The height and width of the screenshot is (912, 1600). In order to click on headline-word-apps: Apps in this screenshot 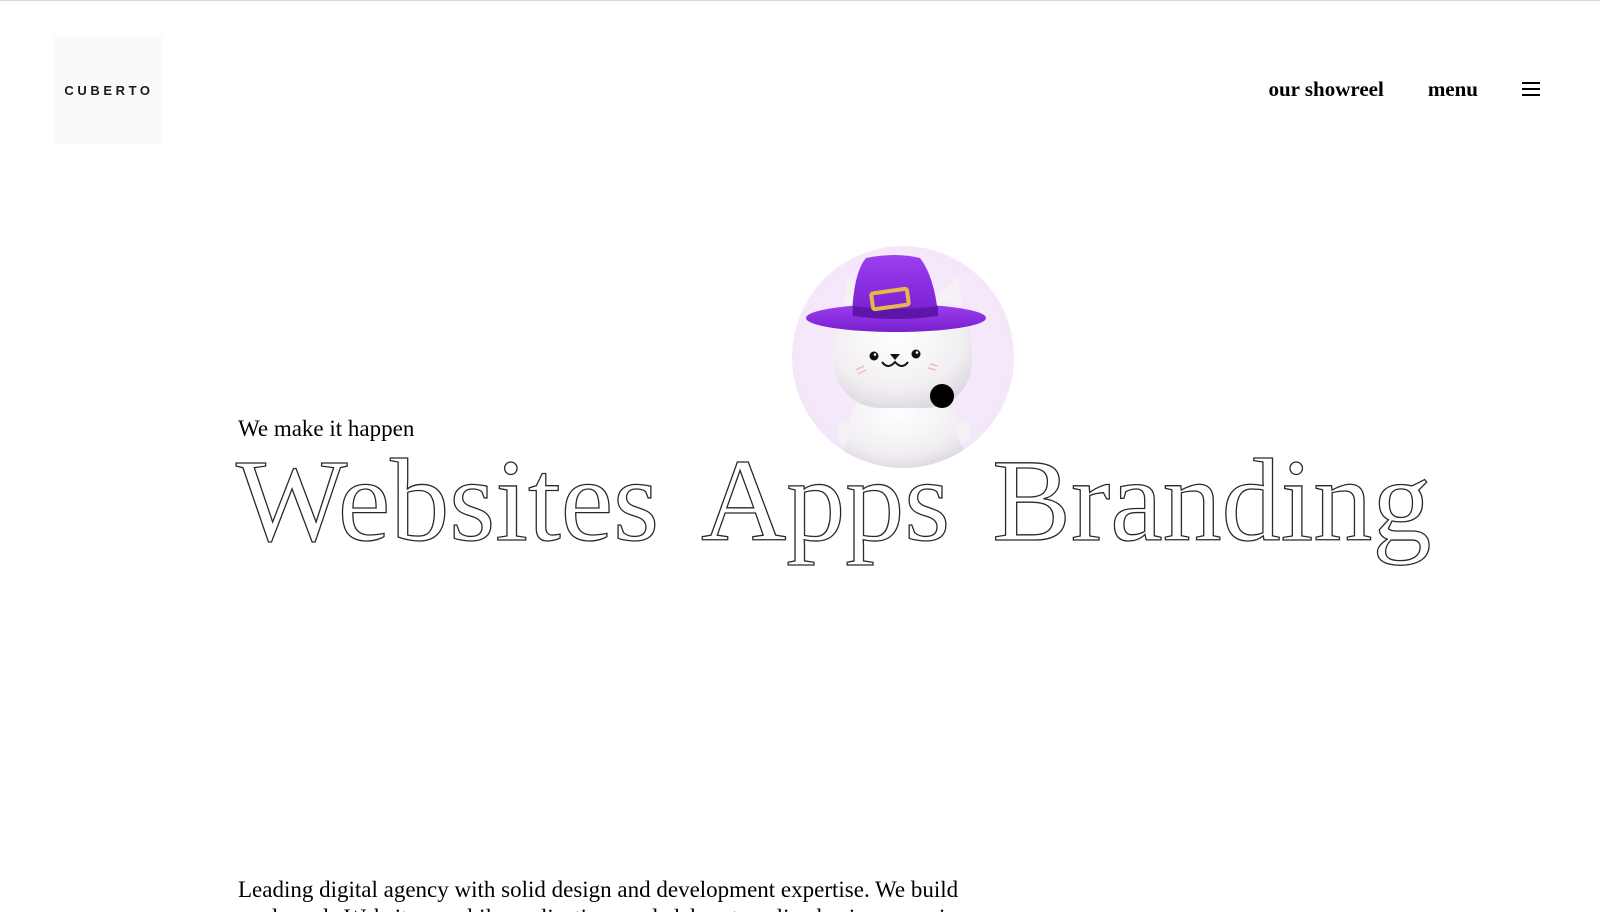, I will do `click(825, 500)`.